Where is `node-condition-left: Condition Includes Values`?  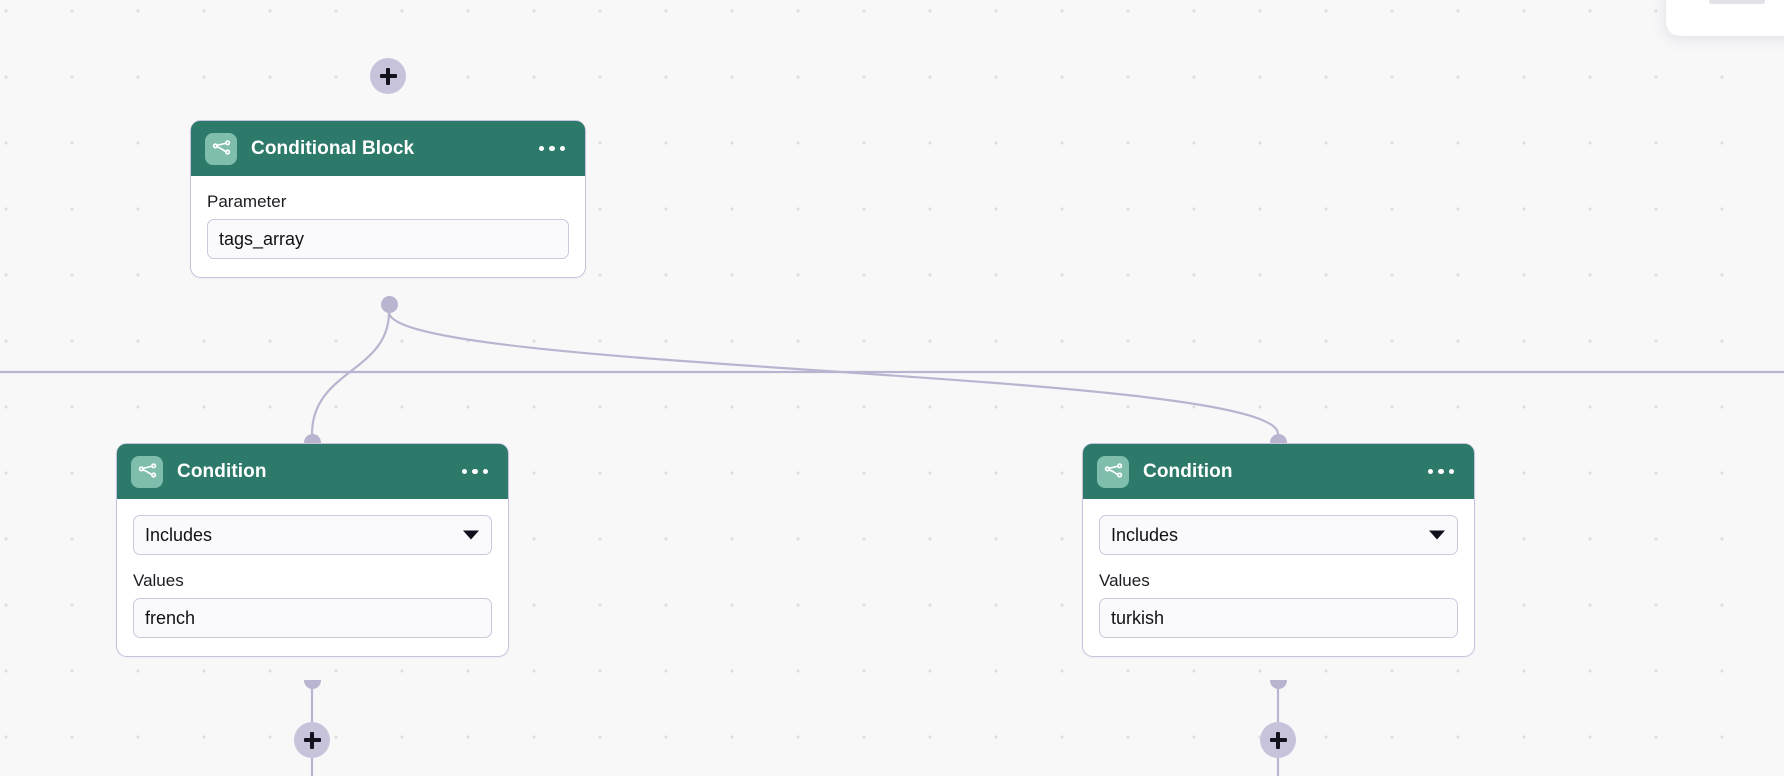
node-condition-left: Condition Includes Values is located at coordinates (312, 550).